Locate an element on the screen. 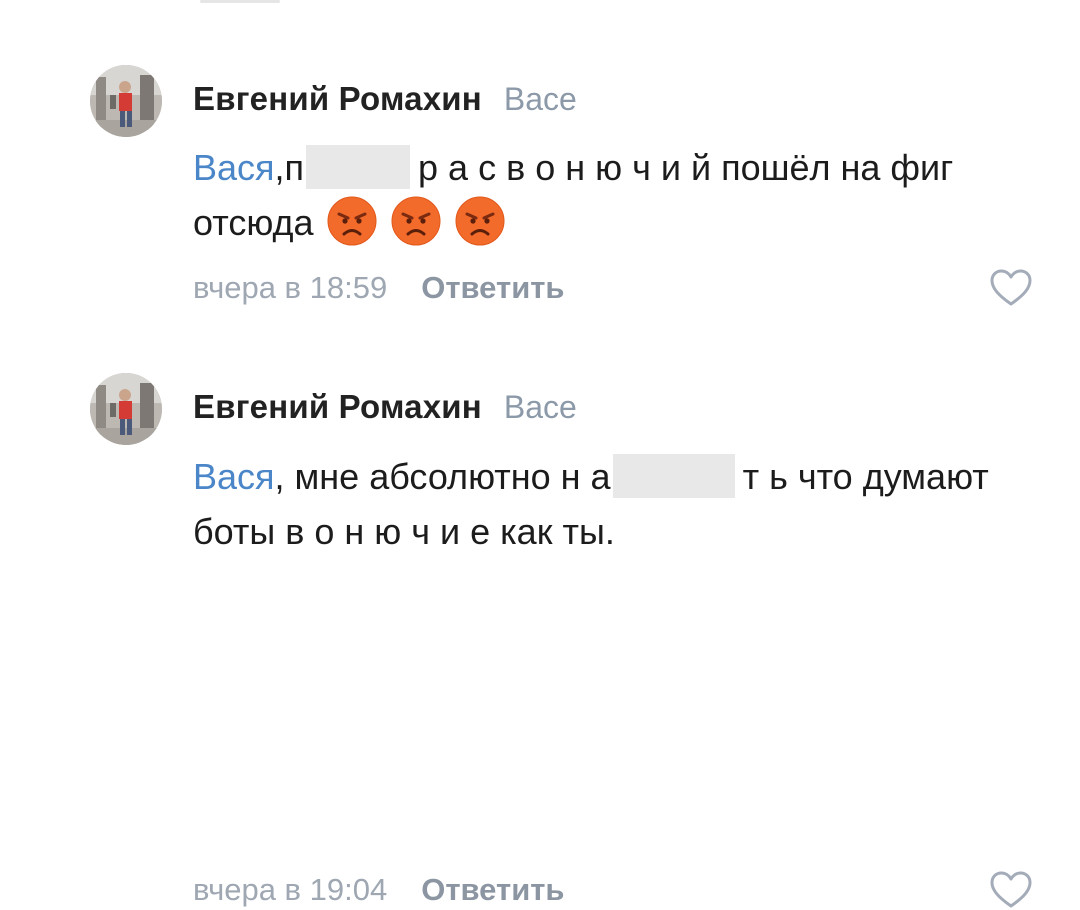 Image resolution: width=1080 pixels, height=910 pixels. comment-meta: вчера в 18:59 Ответить is located at coordinates (379, 288).